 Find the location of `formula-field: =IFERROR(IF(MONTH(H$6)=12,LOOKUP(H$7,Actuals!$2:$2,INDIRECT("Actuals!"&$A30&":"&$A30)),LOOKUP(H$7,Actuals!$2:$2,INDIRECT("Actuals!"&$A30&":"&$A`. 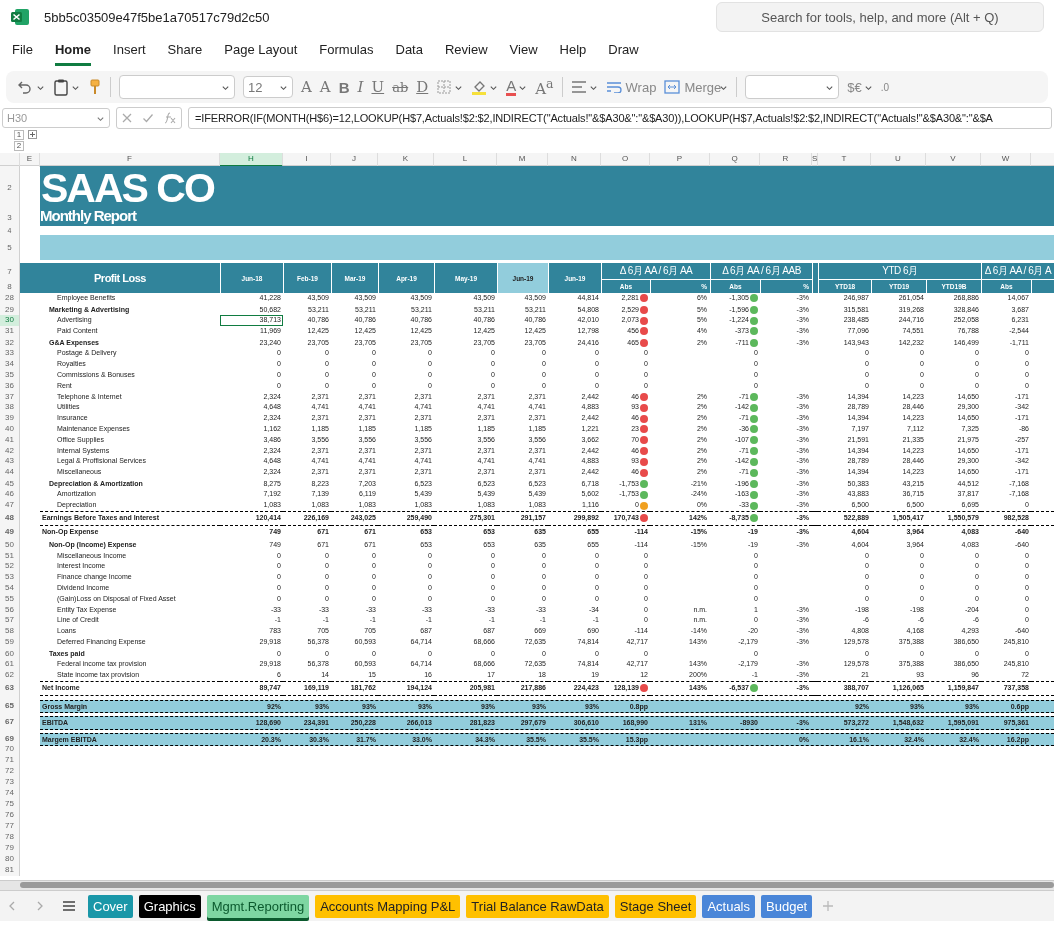

formula-field: =IFERROR(IF(MONTH(H$6)=12,LOOKUP(H$7,Actuals!$2:$2,INDIRECT("Actuals!"&$A30&":"&$A30)),LOOKUP(H$7,Actuals!$2:$2,INDIRECT("Actuals!"&$A30&":"&$A is located at coordinates (620, 118).